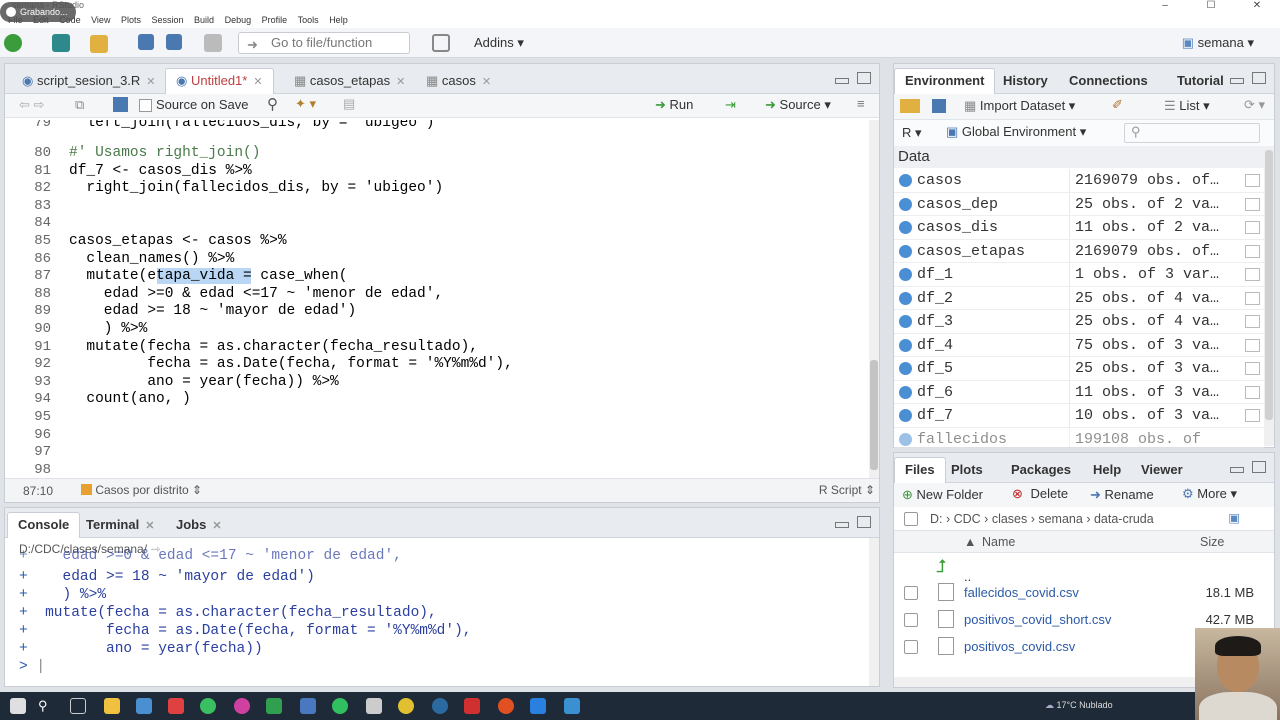  What do you see at coordinates (1257, 6) in the screenshot?
I see `close-window-button: ✕` at bounding box center [1257, 6].